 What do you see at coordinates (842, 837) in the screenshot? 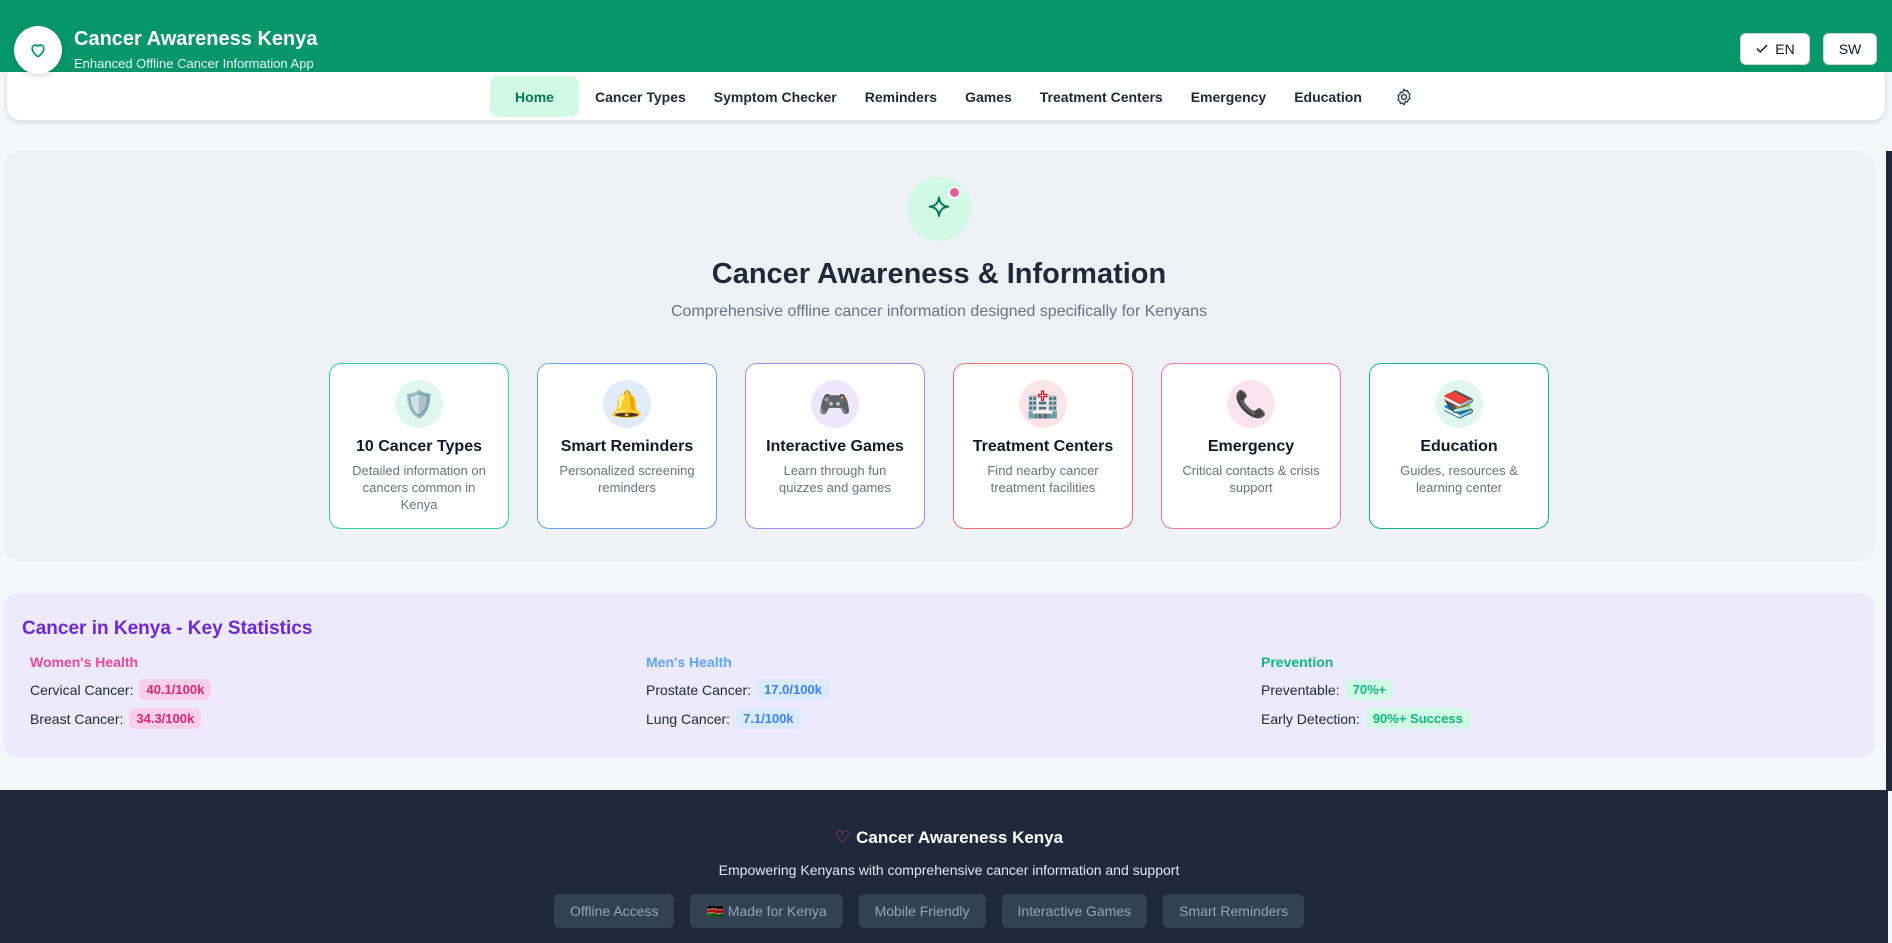
I see `heart-icon: ♡` at bounding box center [842, 837].